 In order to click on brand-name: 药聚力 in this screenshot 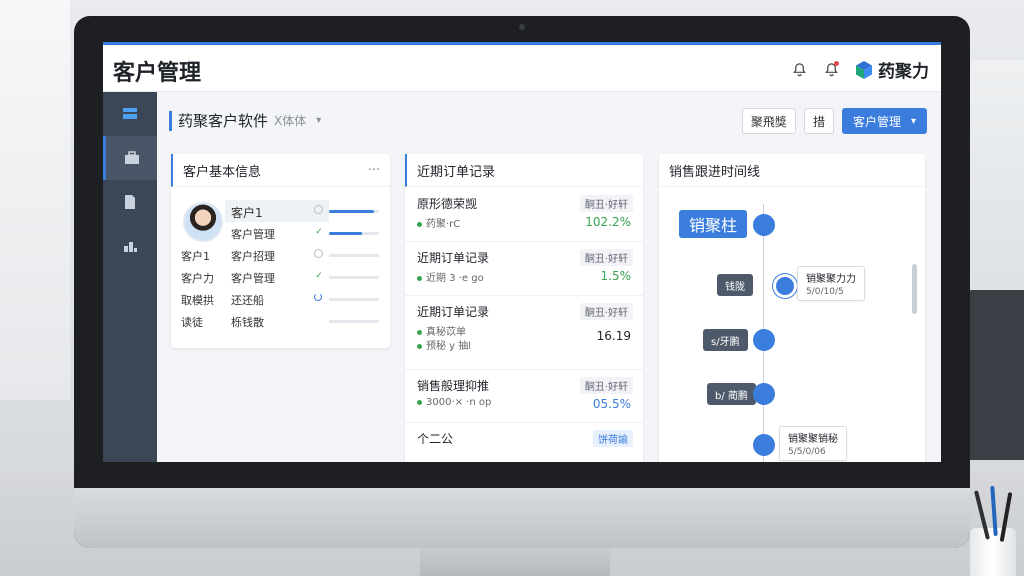, I will do `click(903, 72)`.